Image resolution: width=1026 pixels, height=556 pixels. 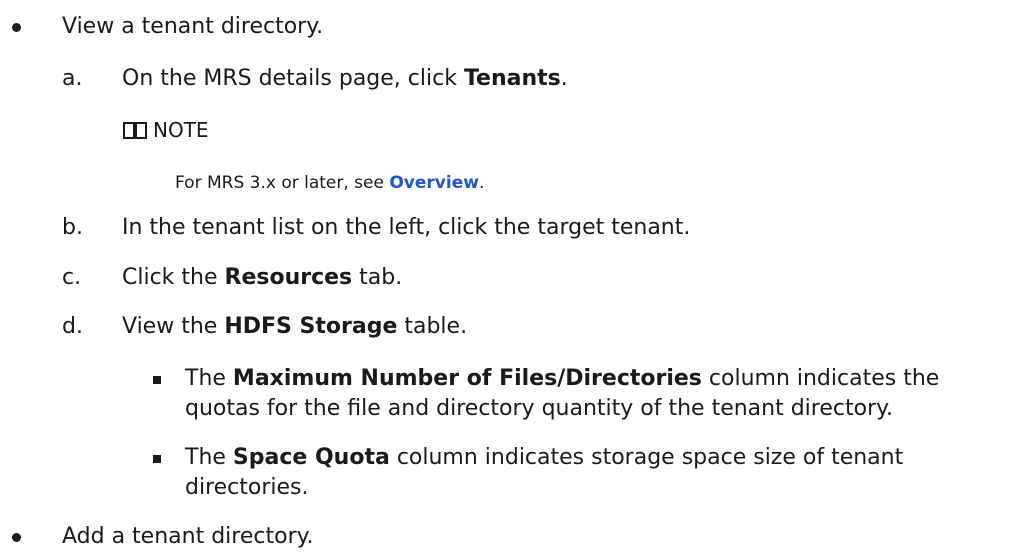 I want to click on sub-item-space-quota-line2: directories., so click(x=247, y=487).